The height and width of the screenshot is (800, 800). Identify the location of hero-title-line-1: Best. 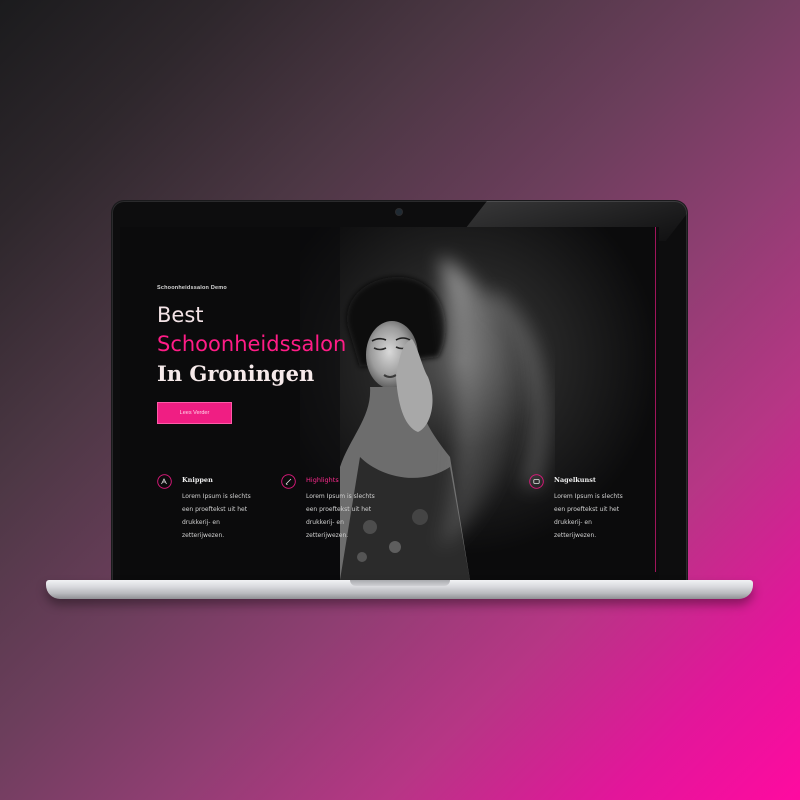
(180, 315).